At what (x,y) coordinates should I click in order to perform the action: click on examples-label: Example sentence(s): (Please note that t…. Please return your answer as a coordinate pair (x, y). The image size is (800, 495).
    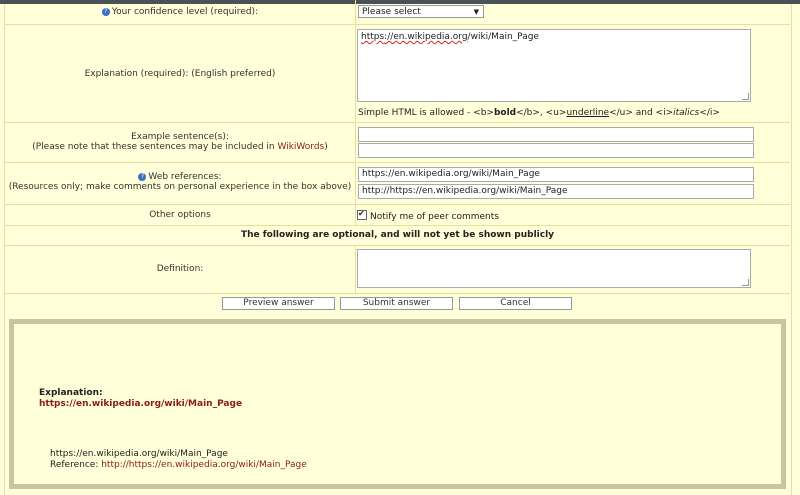
    Looking at the image, I should click on (180, 142).